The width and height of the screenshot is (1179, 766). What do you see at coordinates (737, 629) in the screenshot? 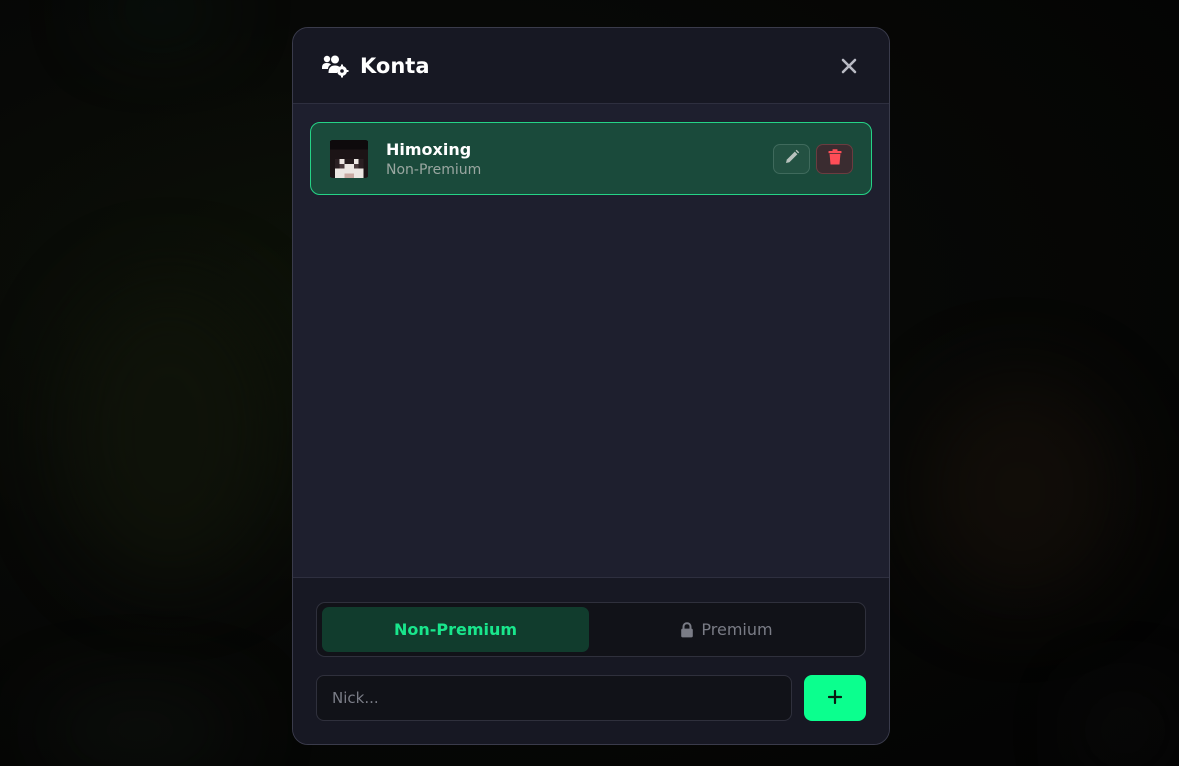
I see `toggle-premium-label: Premium` at bounding box center [737, 629].